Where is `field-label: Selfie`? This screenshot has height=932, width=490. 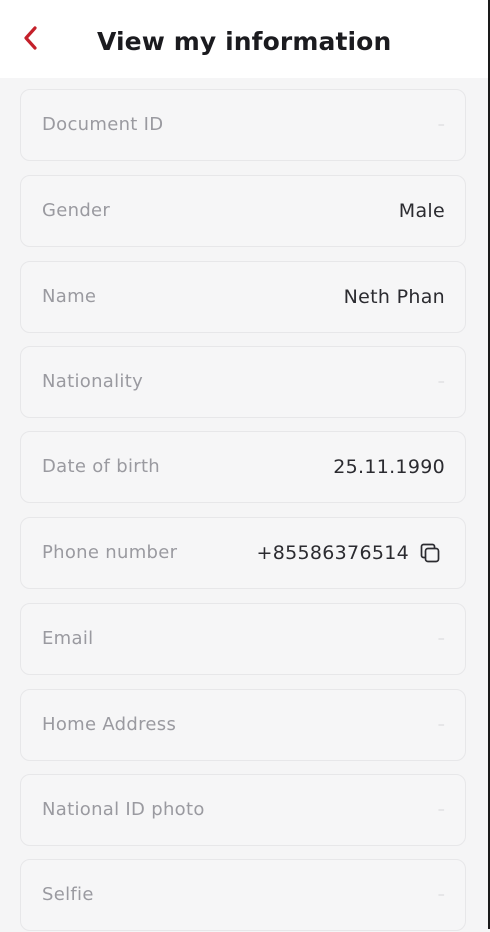
field-label: Selfie is located at coordinates (68, 894).